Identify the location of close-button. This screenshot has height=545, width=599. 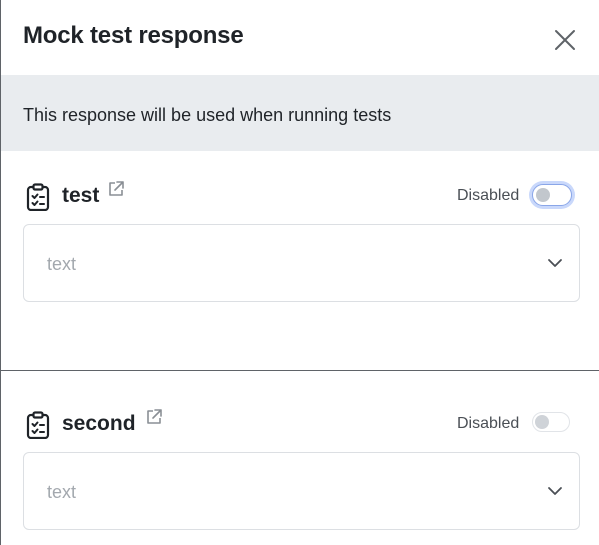
(565, 40).